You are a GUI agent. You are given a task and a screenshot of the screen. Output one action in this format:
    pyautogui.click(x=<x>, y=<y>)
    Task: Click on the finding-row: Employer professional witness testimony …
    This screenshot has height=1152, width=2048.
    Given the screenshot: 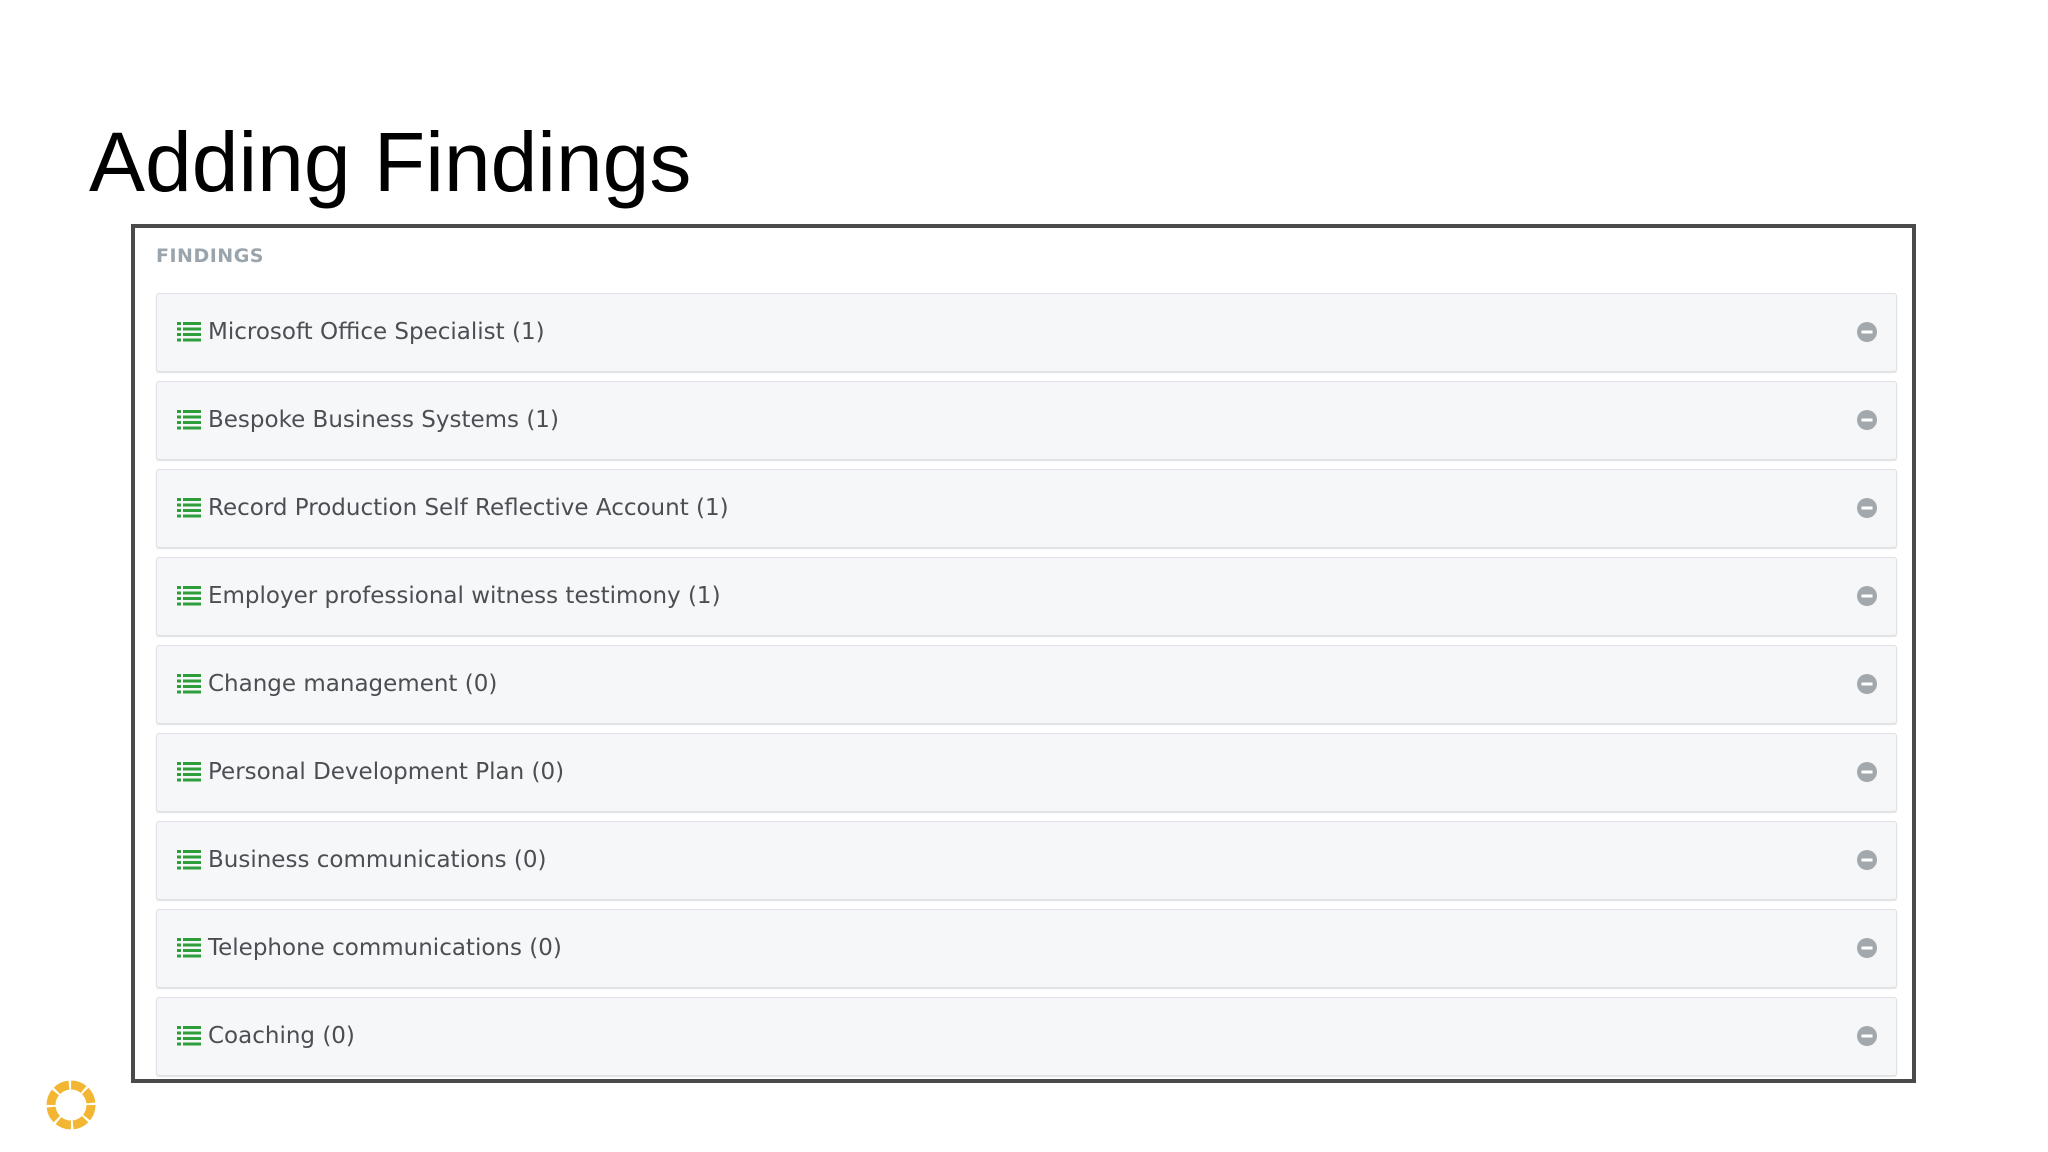 What is the action you would take?
    pyautogui.click(x=1026, y=596)
    